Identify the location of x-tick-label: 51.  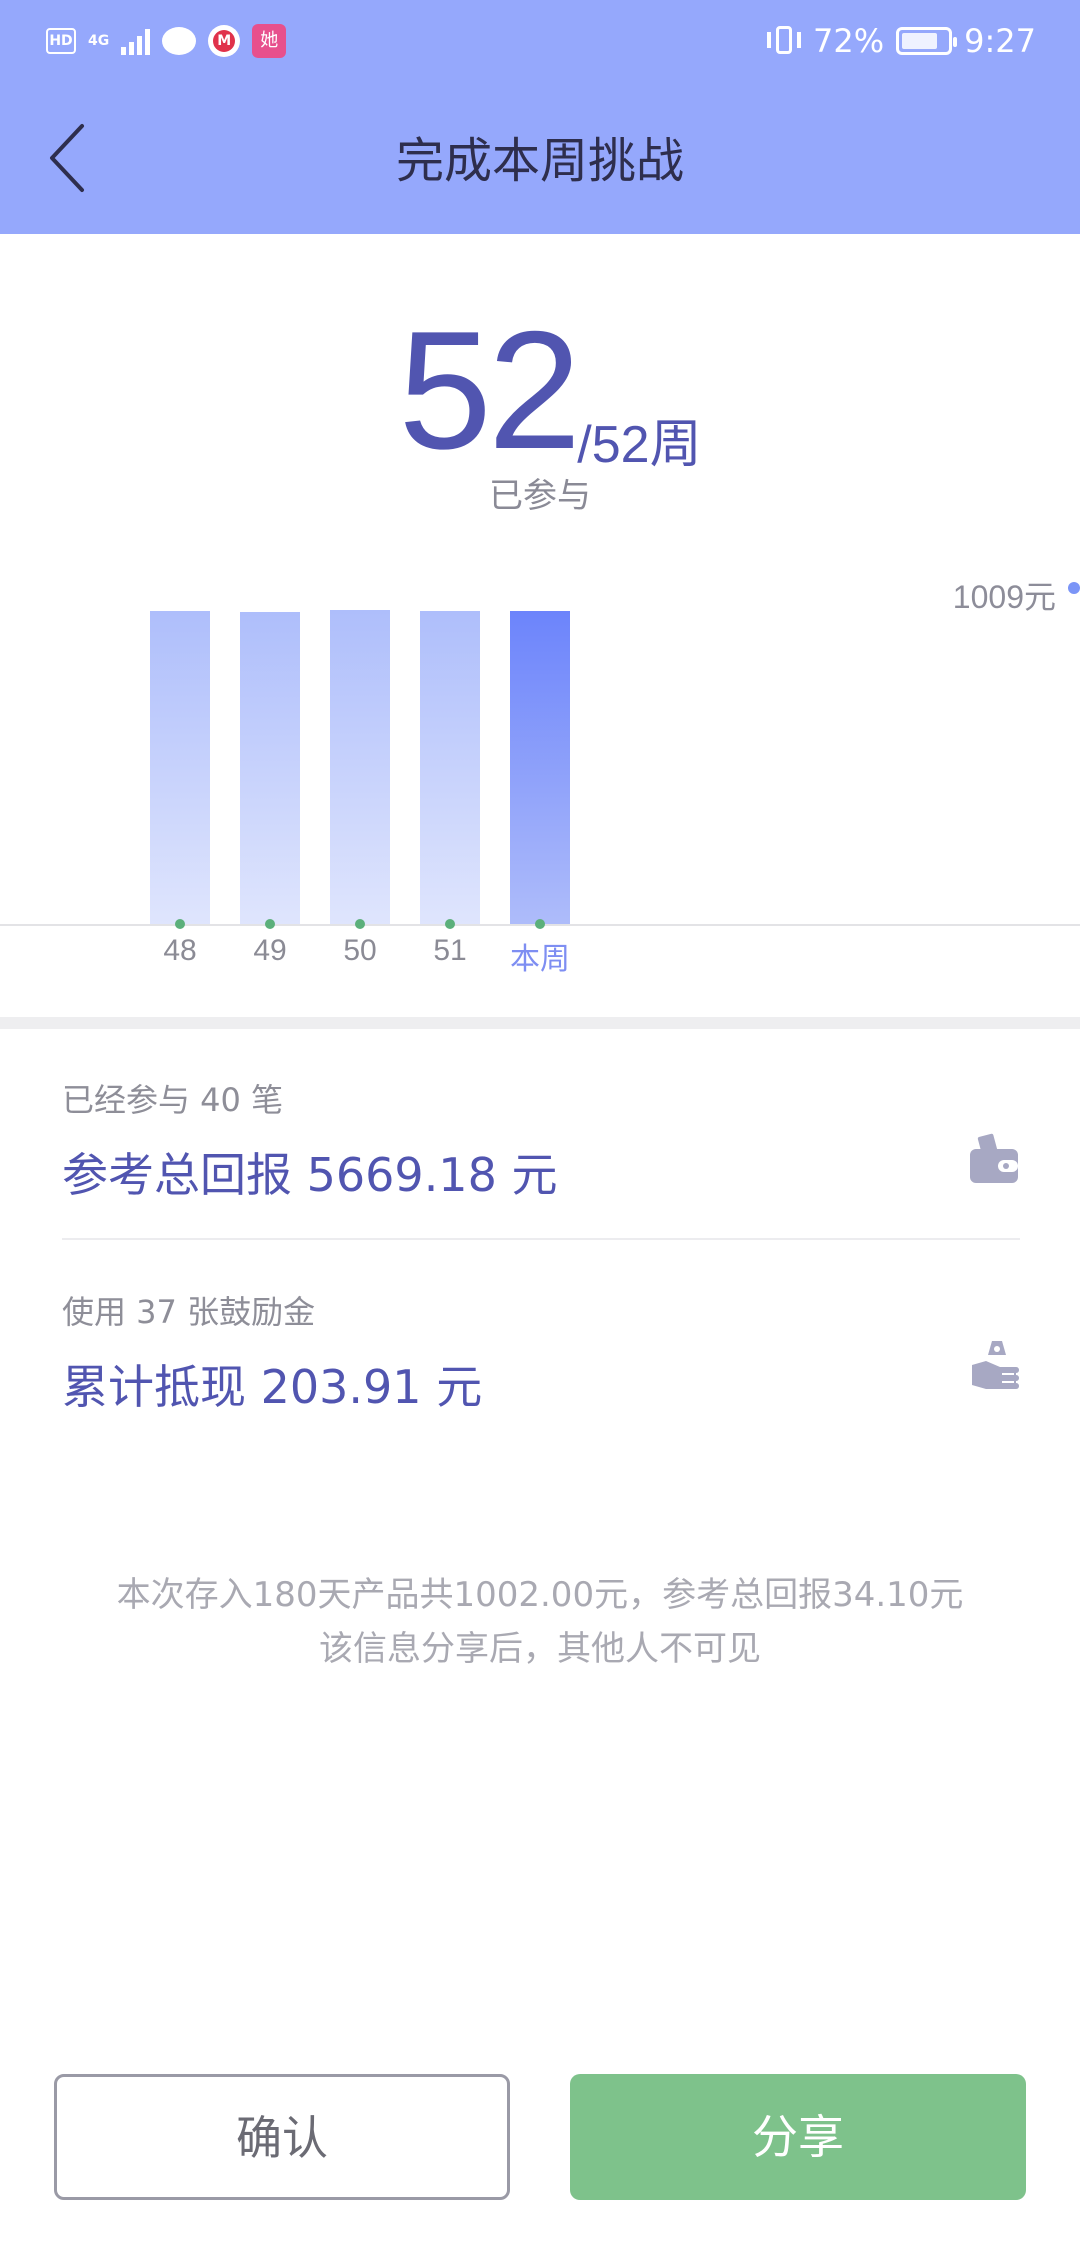
(450, 950).